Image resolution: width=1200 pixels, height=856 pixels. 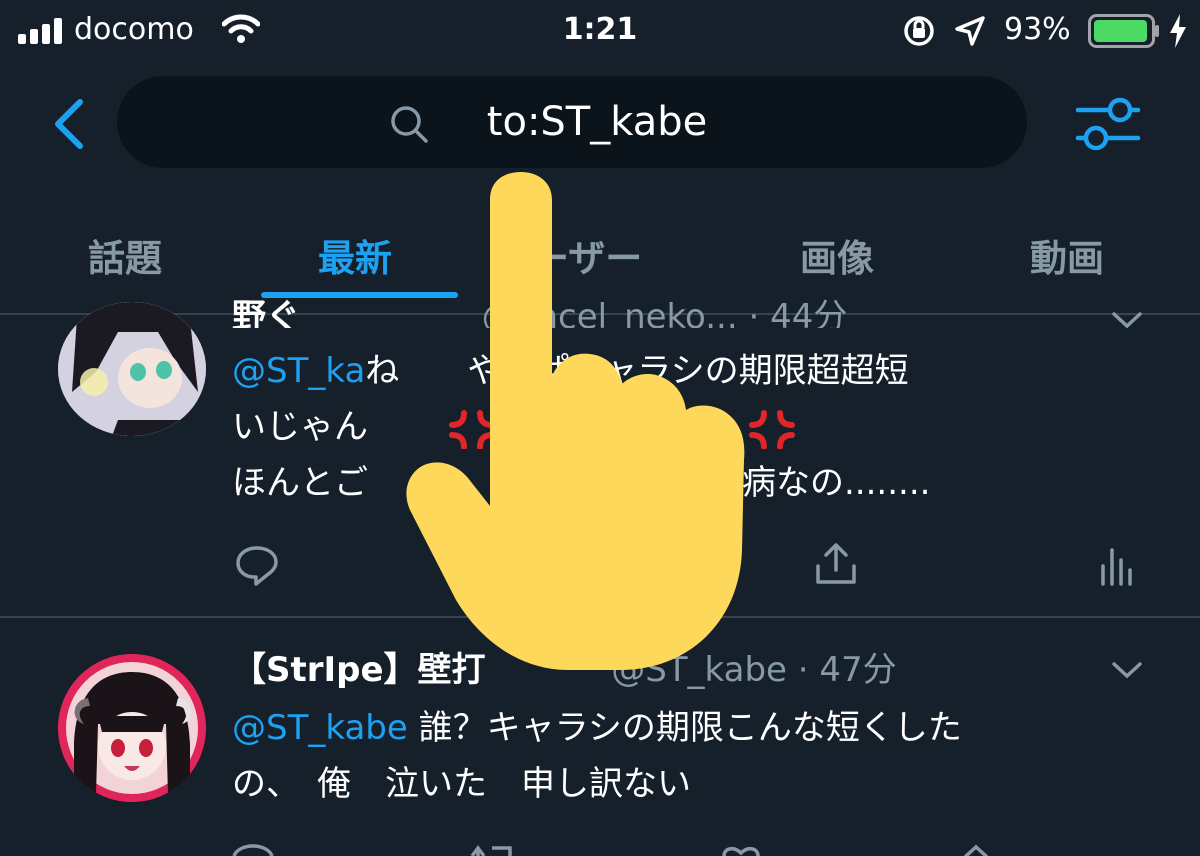 What do you see at coordinates (266, 312) in the screenshot?
I see `display-name: 野ぐ` at bounding box center [266, 312].